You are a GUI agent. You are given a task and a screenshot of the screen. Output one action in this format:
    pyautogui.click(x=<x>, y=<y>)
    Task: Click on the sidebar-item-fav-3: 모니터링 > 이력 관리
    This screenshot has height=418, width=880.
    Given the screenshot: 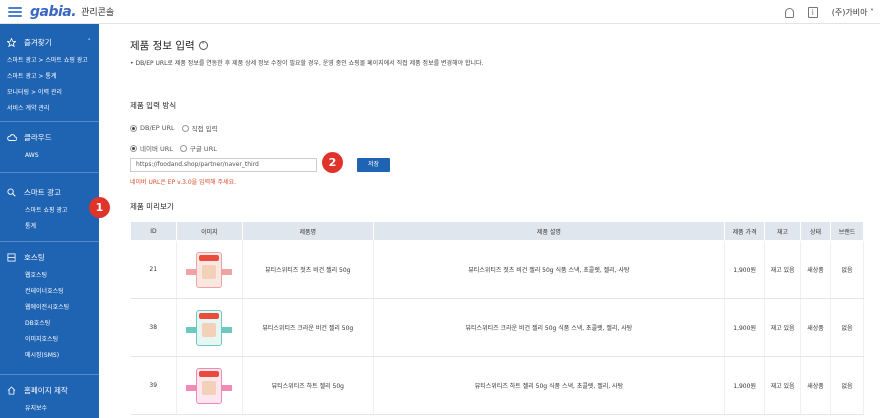 What is the action you would take?
    pyautogui.click(x=49, y=93)
    